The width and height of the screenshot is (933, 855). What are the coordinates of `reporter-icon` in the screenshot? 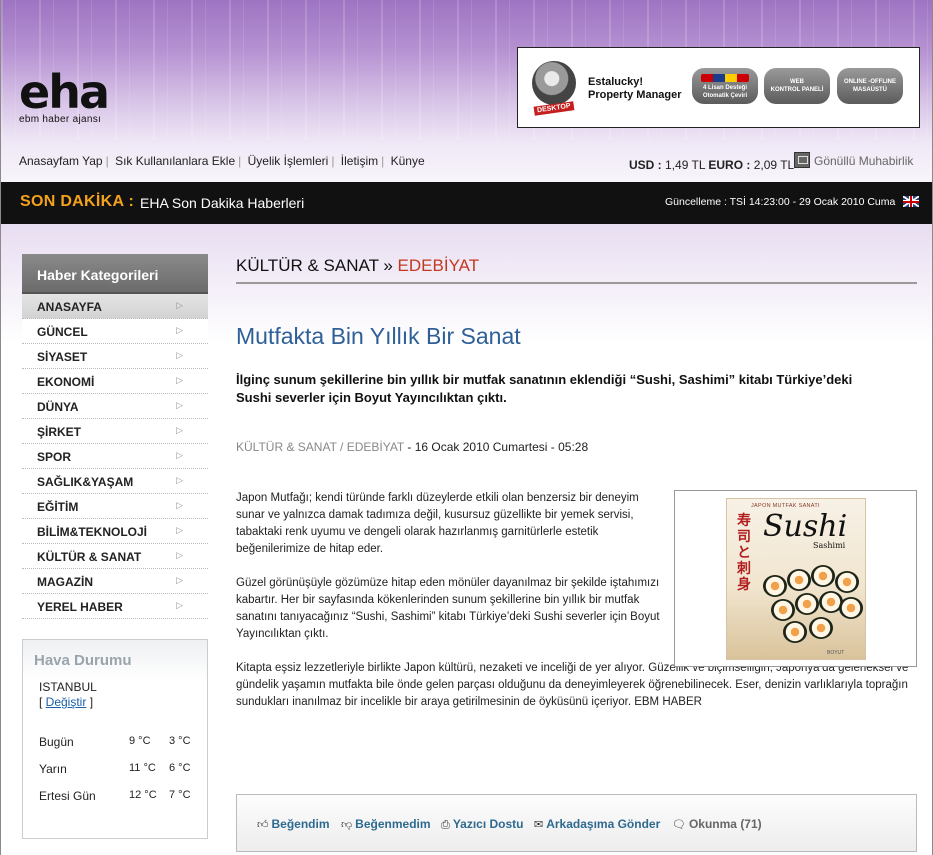 It's located at (802, 160).